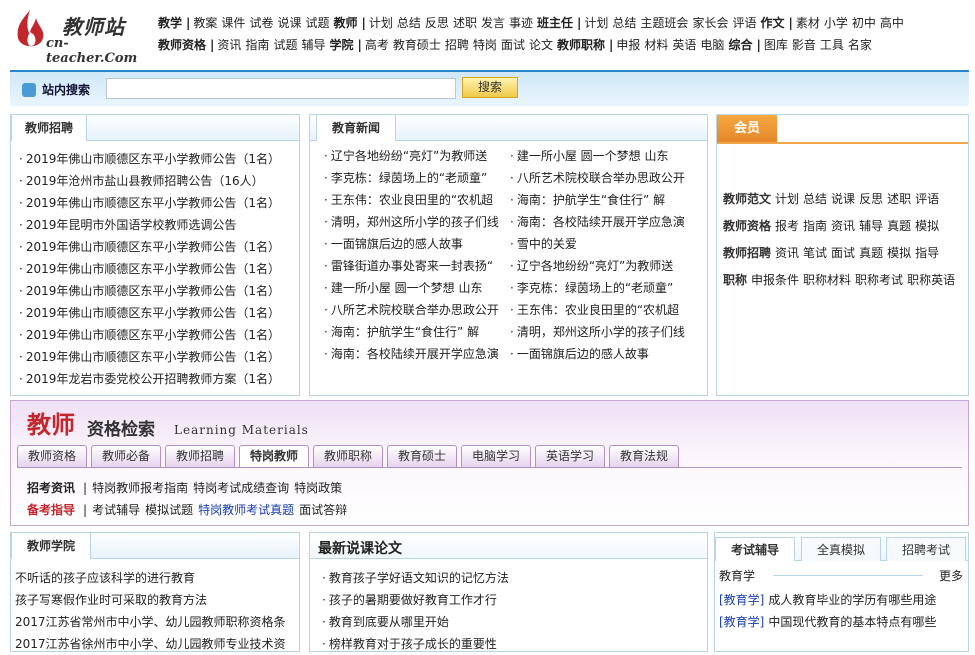  I want to click on nav-link: 影音, so click(804, 45).